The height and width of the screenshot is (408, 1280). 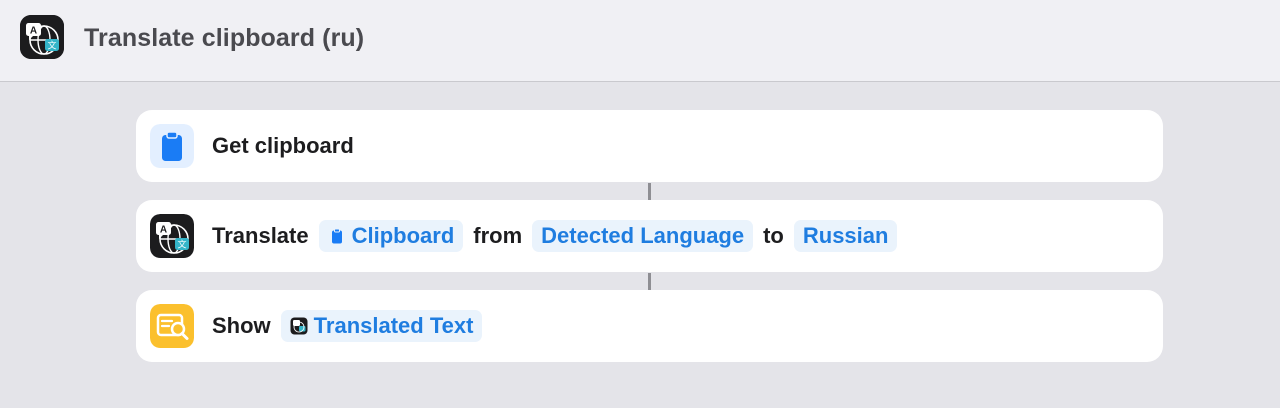 I want to click on clipboard-token-label: Clipboard, so click(x=403, y=235).